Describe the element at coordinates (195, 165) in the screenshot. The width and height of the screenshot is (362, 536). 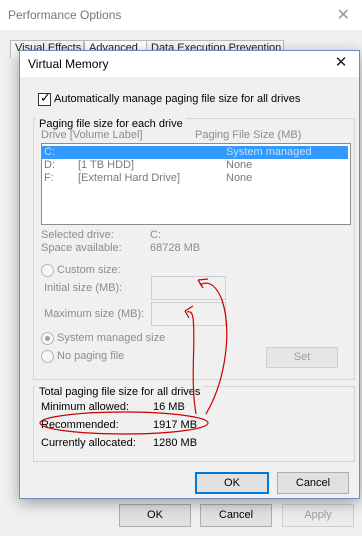
I see `drive-row-d: D: [1 TB HDD] None` at that location.